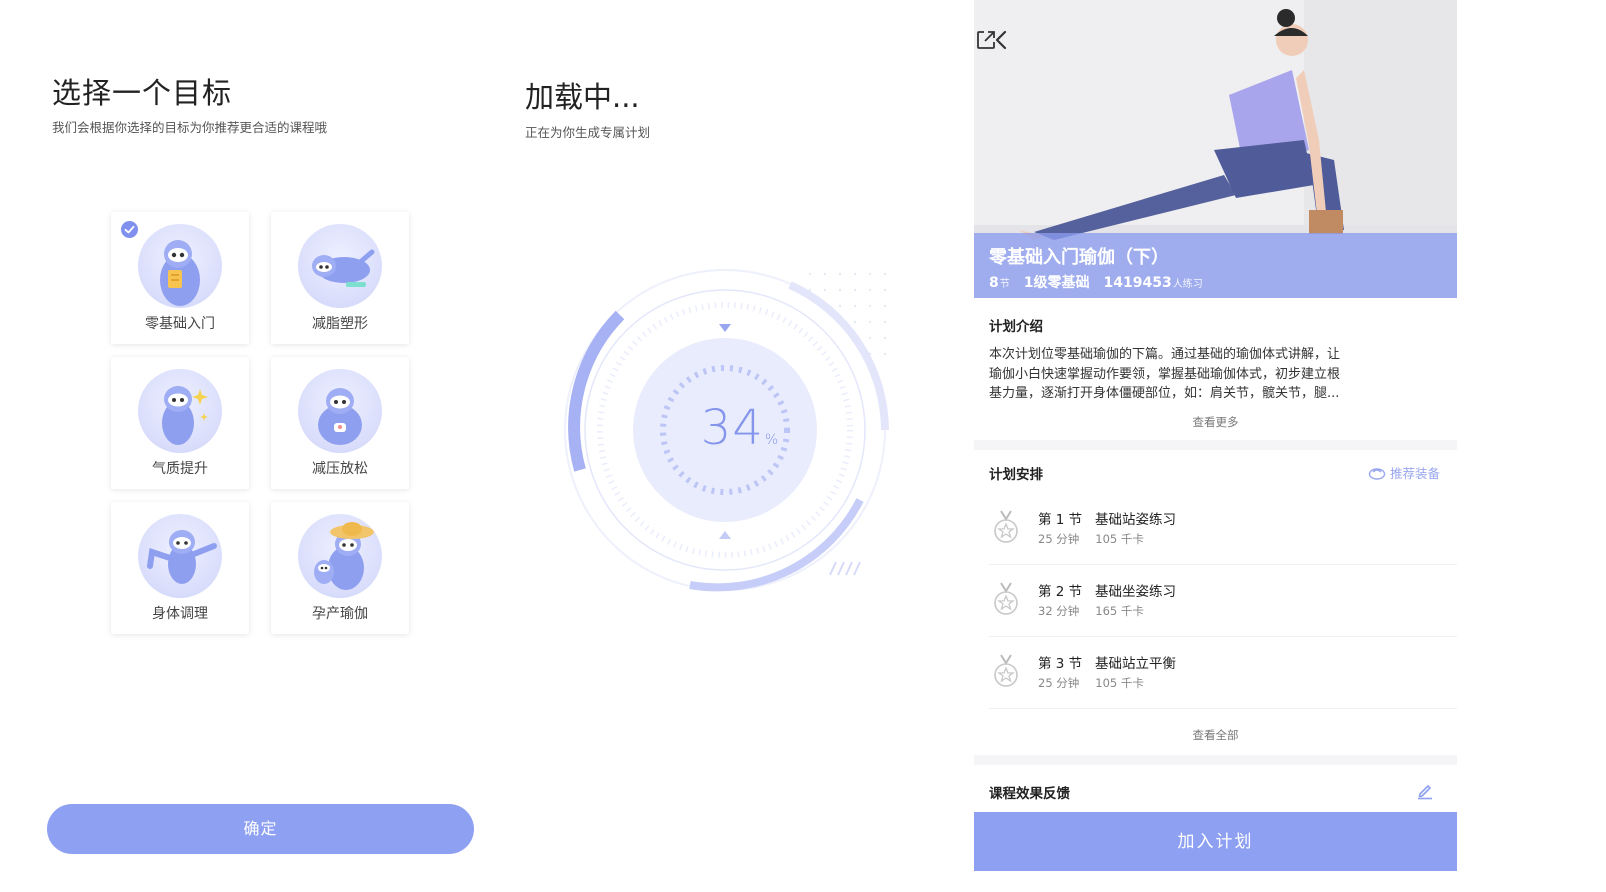 The height and width of the screenshot is (892, 1606). Describe the element at coordinates (1016, 327) in the screenshot. I see `intro-heading: 计划介绍` at that location.